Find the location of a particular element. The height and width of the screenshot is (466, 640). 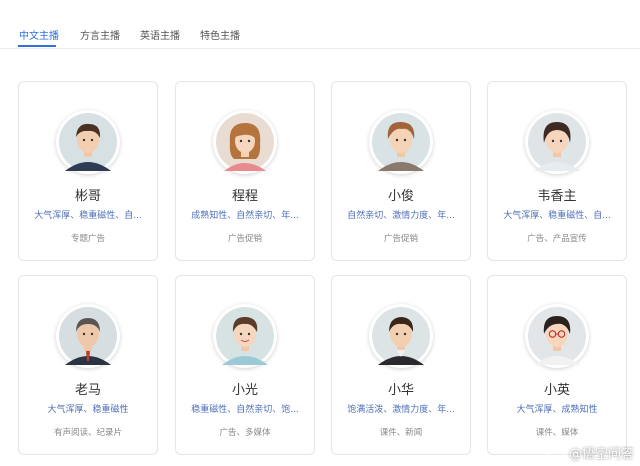

anchor-voice-tags: 大气浑厚、成熟知性 is located at coordinates (557, 410).